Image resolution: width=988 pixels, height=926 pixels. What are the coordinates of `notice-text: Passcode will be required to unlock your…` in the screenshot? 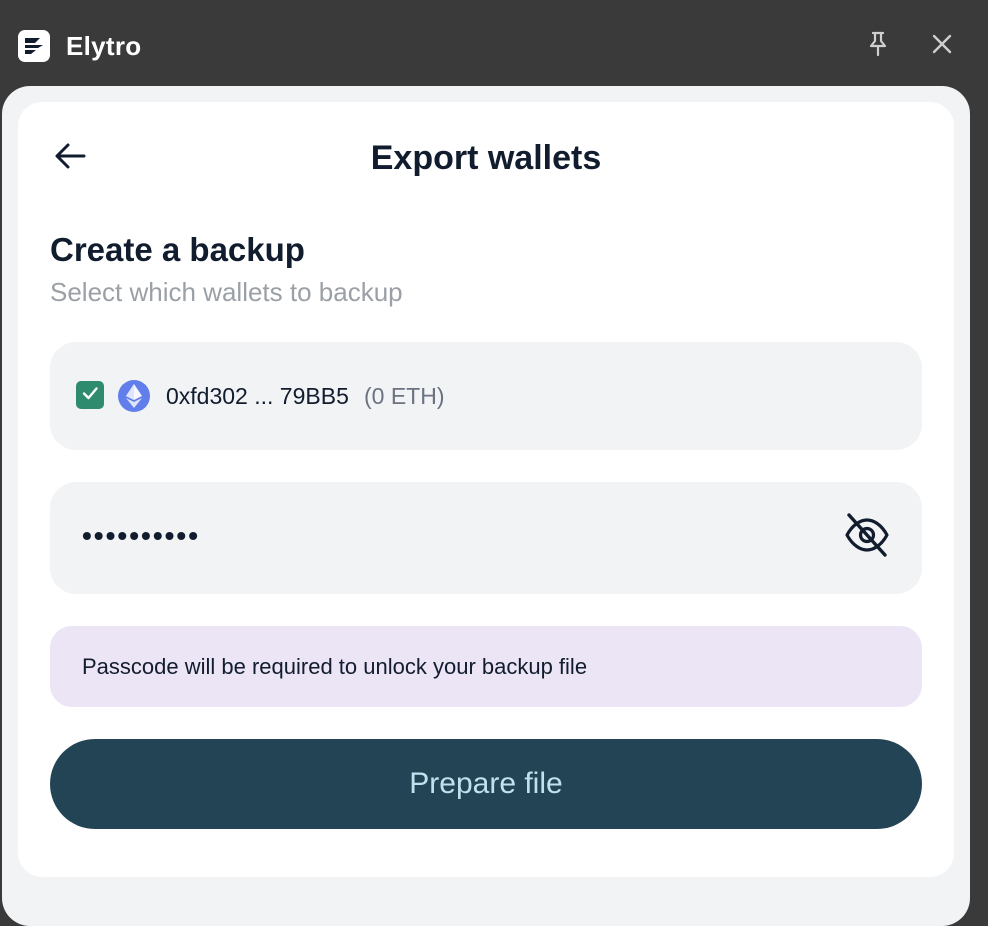 It's located at (335, 666).